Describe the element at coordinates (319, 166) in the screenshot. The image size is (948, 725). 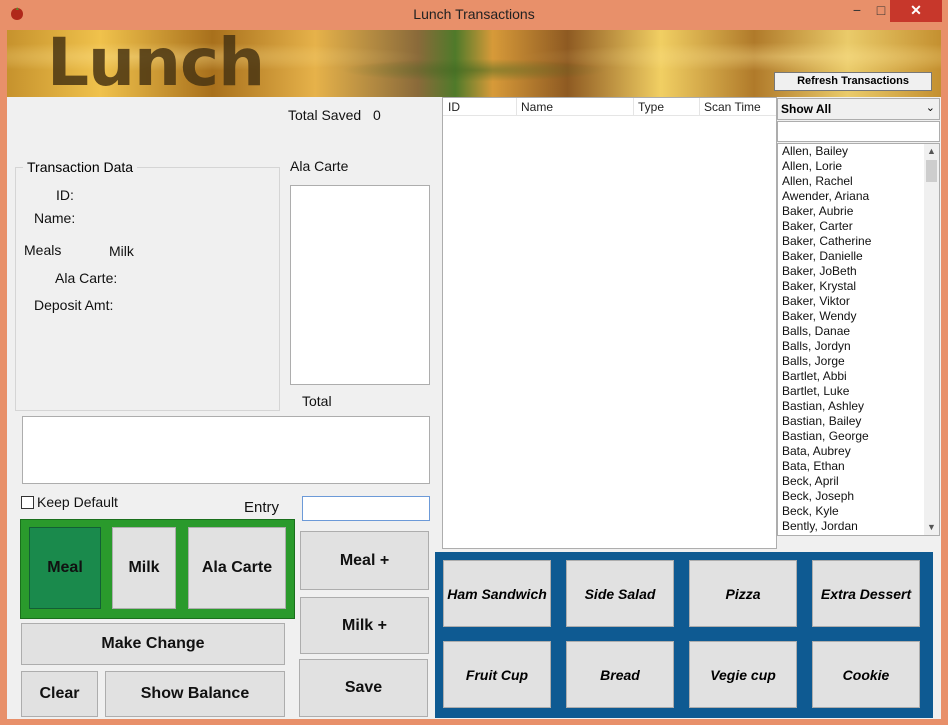
I see `ala-carte-list-label: Ala Carte` at that location.